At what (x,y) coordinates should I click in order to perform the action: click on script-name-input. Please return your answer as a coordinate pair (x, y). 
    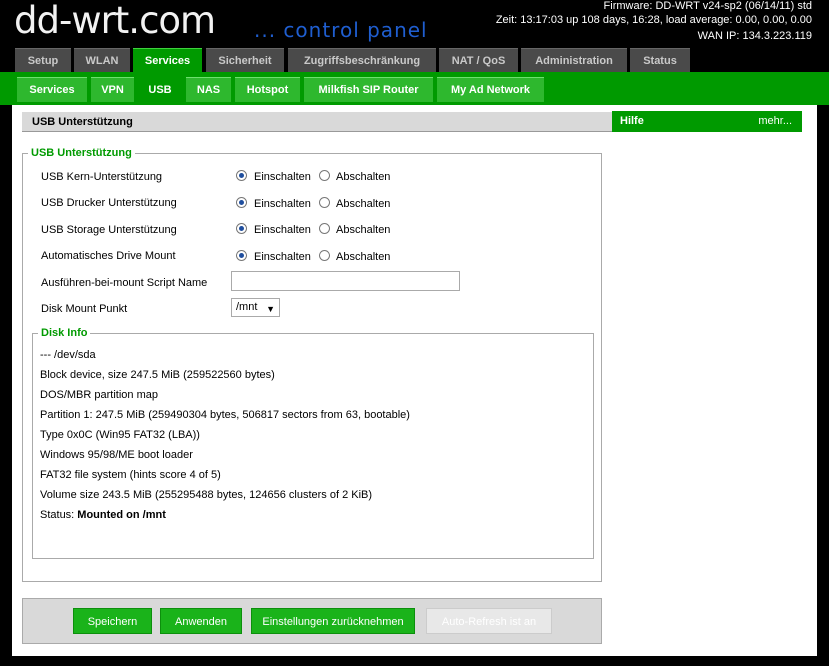
    Looking at the image, I should click on (345, 281).